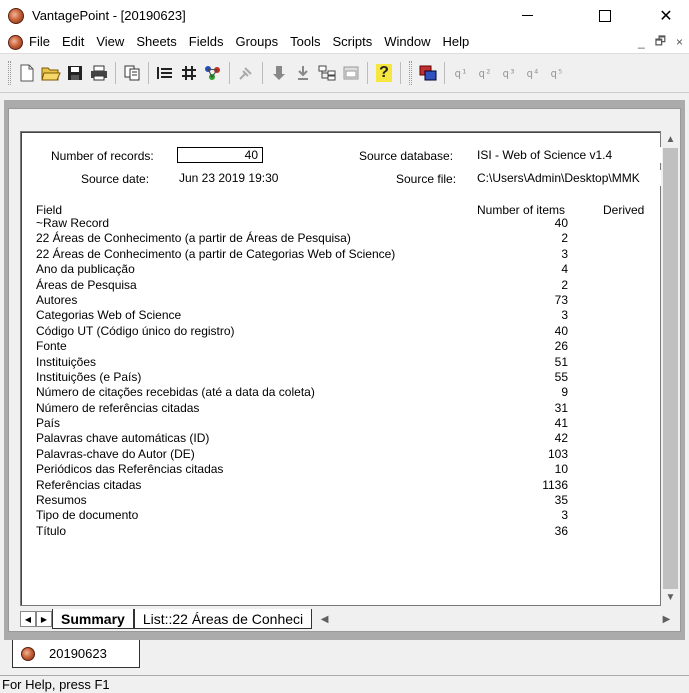  Describe the element at coordinates (156, 42) in the screenshot. I see `menu-sheets: Sheets` at that location.